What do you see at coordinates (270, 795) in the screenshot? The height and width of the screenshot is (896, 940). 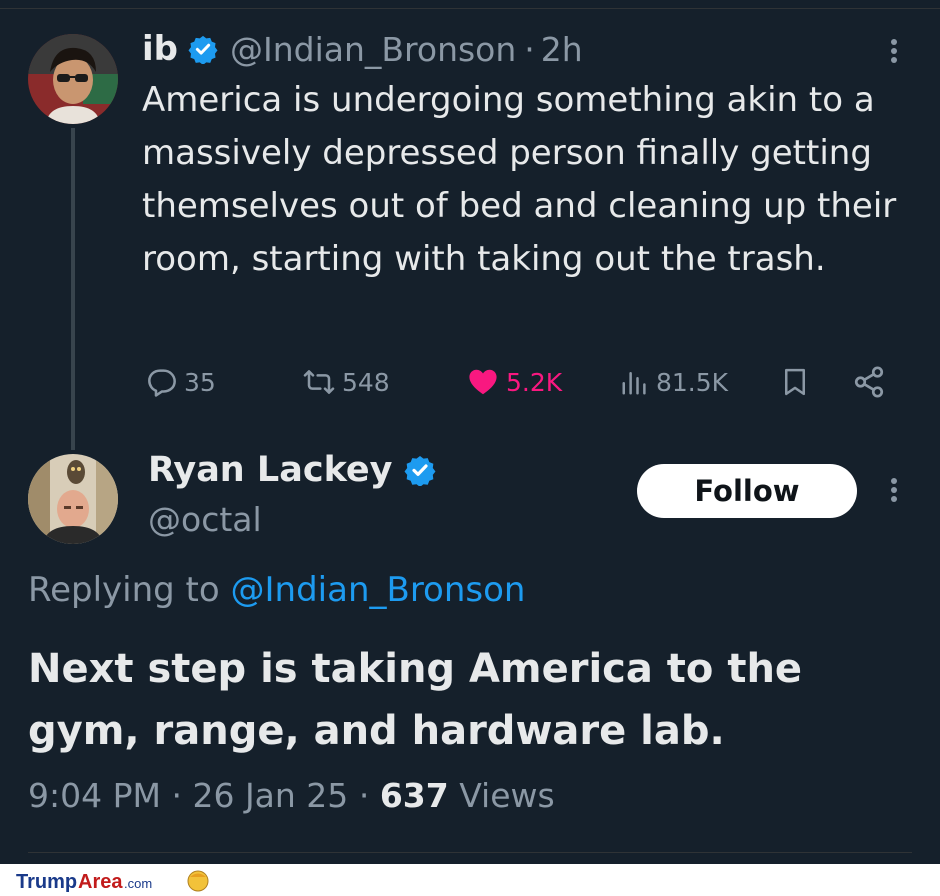 I see `reply-date: 26 Jan 25` at bounding box center [270, 795].